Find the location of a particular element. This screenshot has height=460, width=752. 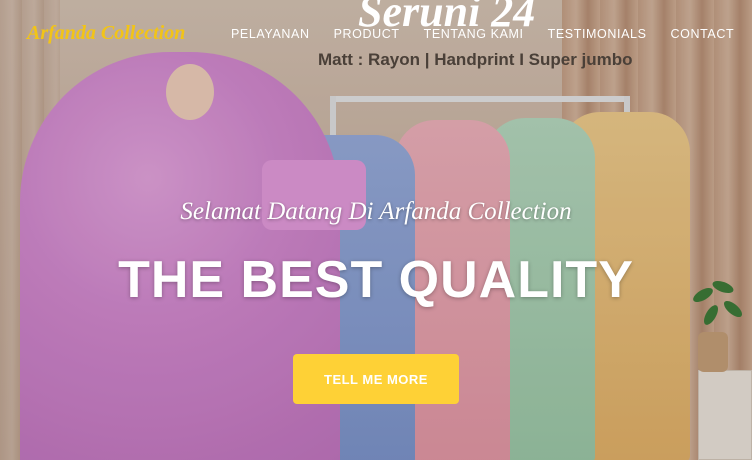

product-spec: Matt : Rayon | Handprint I Super jumbo is located at coordinates (475, 59).